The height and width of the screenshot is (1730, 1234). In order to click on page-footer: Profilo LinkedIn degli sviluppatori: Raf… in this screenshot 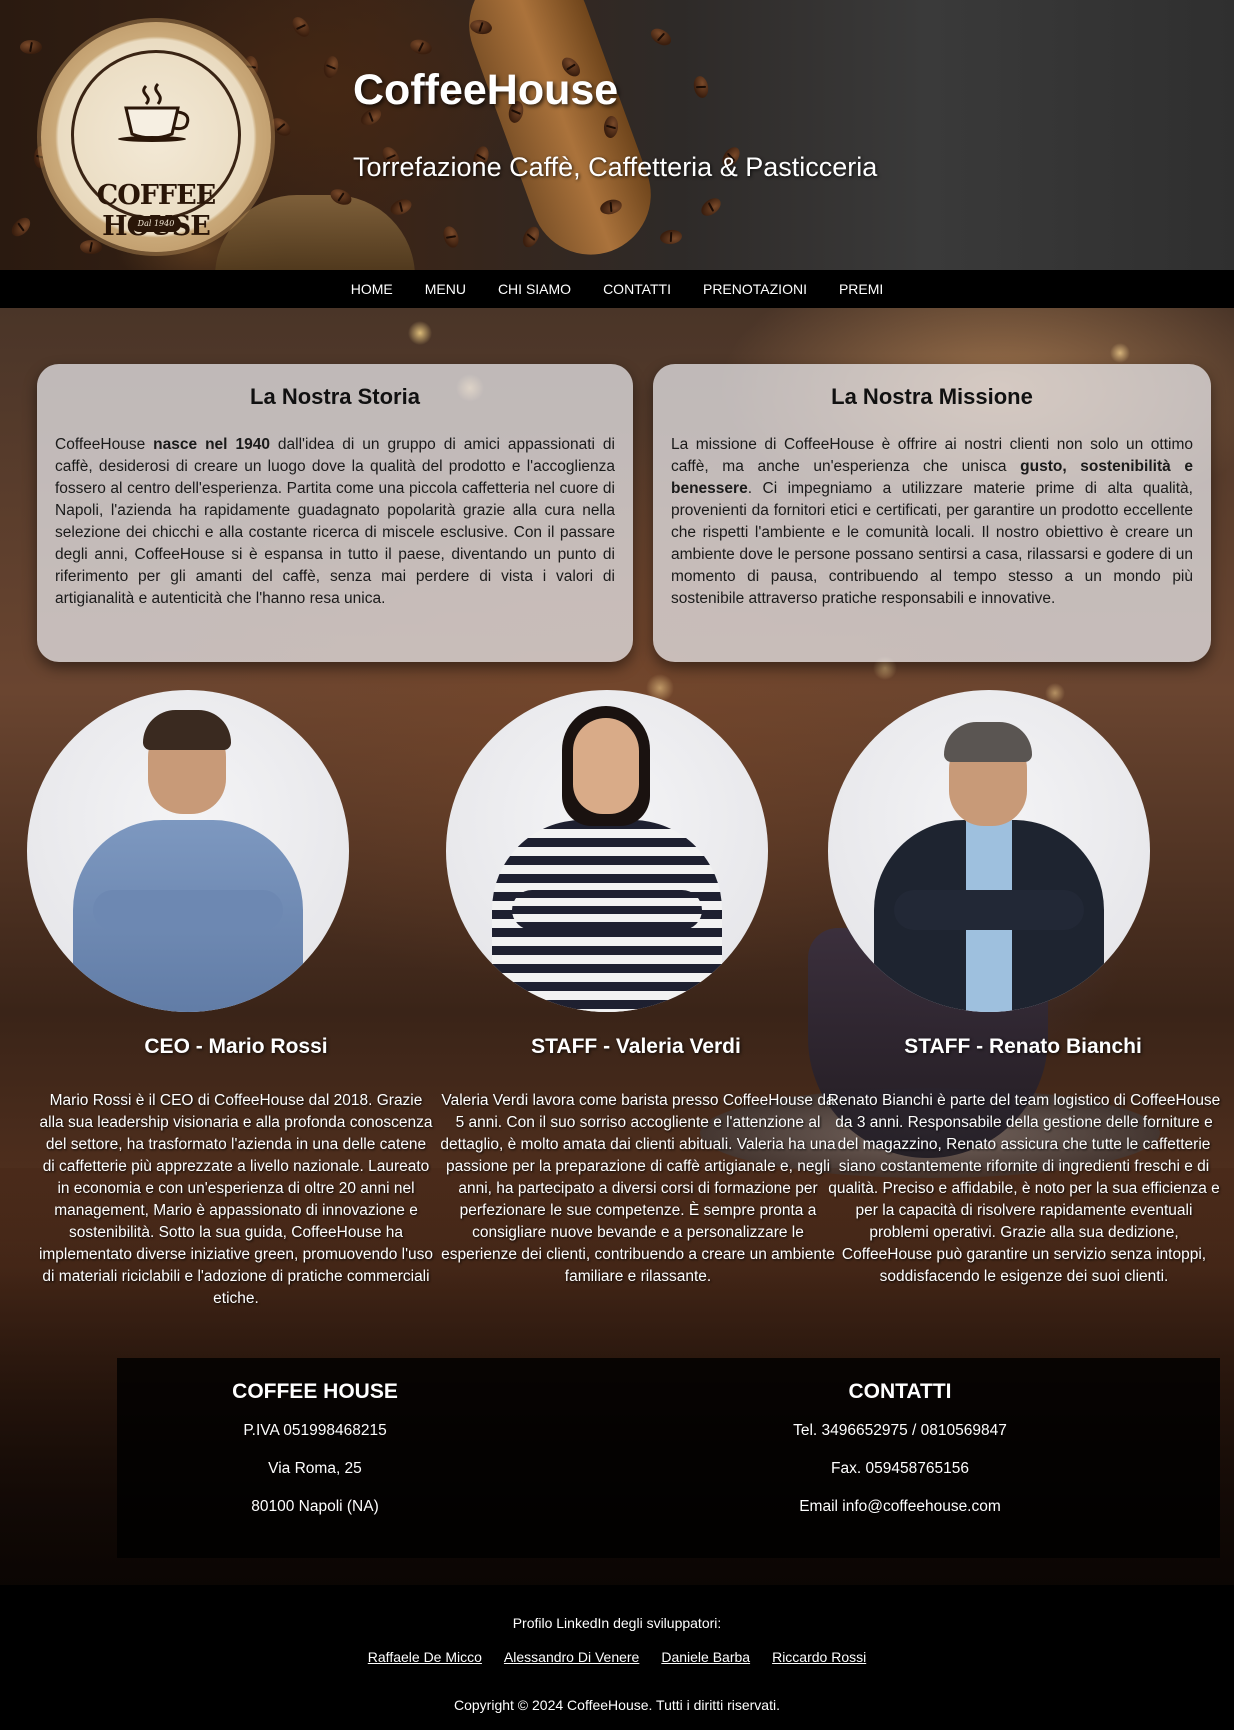, I will do `click(617, 1657)`.